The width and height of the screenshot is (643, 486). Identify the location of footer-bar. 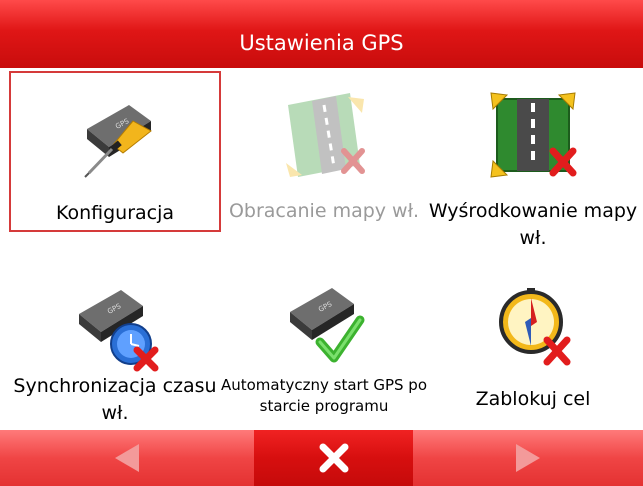
(321, 458).